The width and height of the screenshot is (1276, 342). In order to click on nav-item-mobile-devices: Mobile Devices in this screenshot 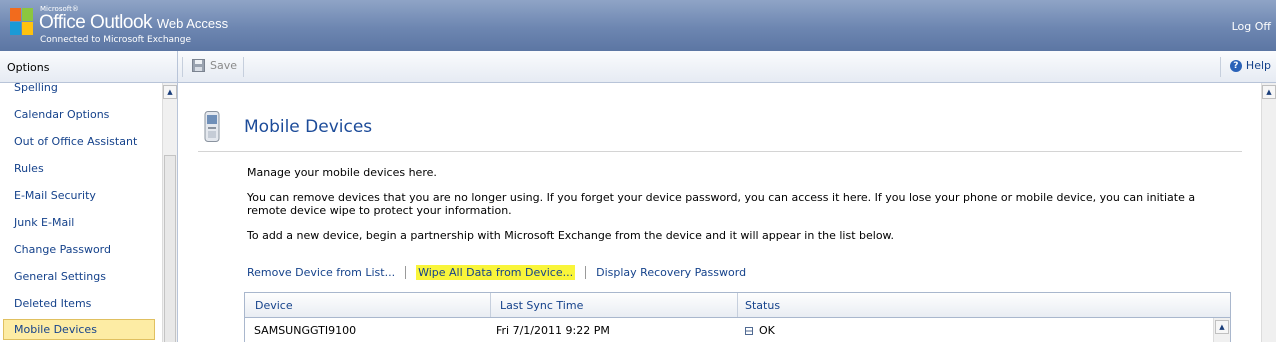, I will do `click(79, 329)`.